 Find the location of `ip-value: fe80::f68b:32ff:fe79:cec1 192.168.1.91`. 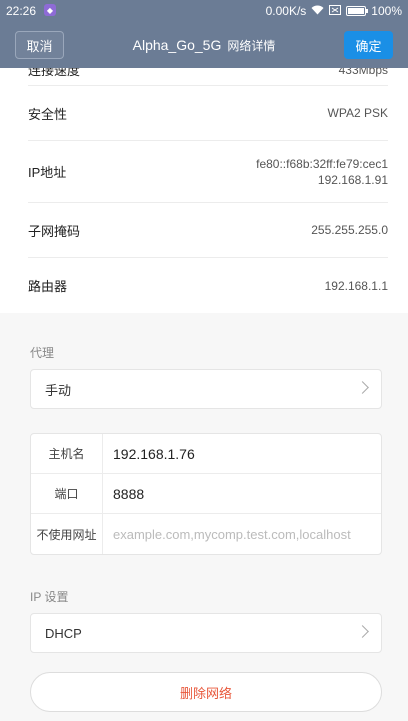

ip-value: fe80::f68b:32ff:fe79:cec1 192.168.1.91 is located at coordinates (322, 172).